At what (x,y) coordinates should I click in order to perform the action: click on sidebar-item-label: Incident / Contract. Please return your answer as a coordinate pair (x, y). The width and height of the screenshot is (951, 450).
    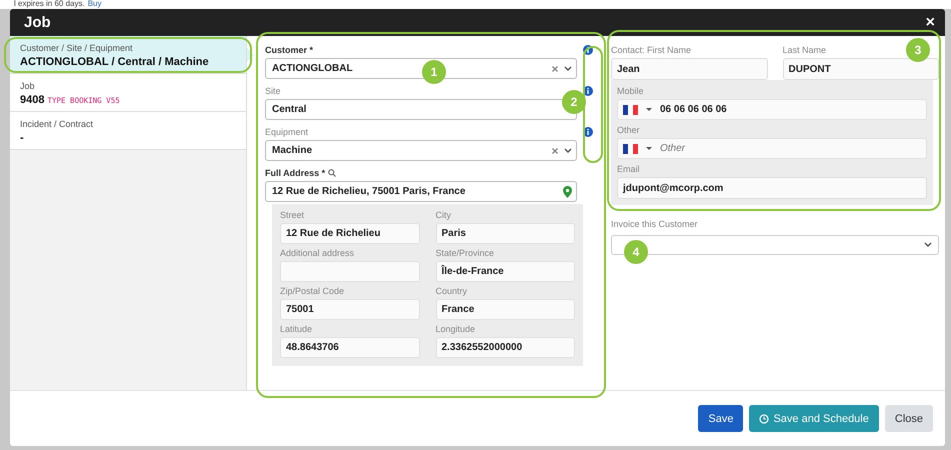
    Looking at the image, I should click on (57, 124).